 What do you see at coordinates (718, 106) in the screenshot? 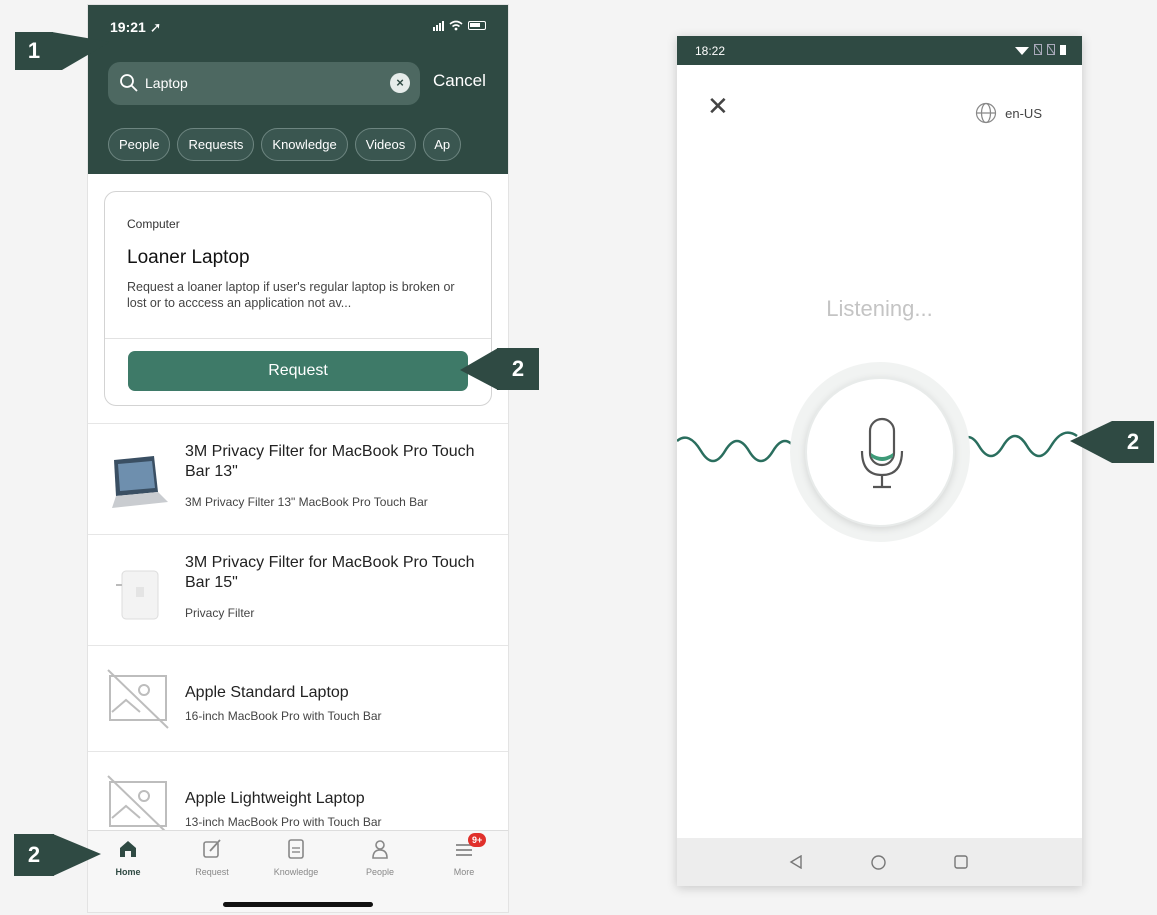
I see `close-icon: ✕` at bounding box center [718, 106].